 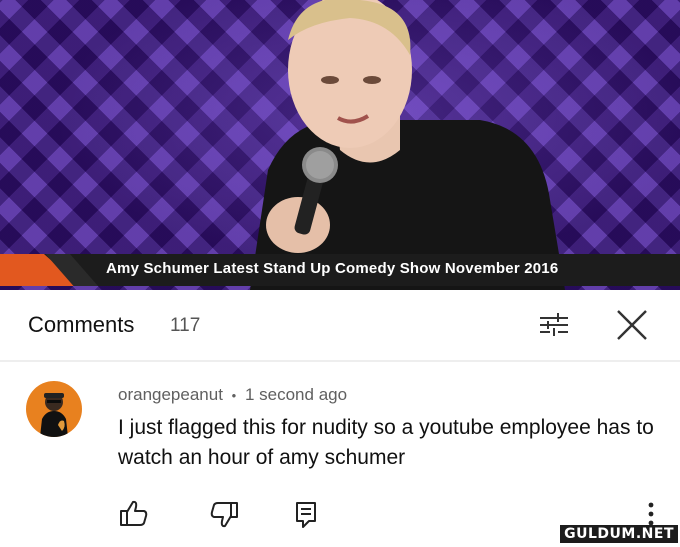 I want to click on close-icon, so click(x=632, y=325).